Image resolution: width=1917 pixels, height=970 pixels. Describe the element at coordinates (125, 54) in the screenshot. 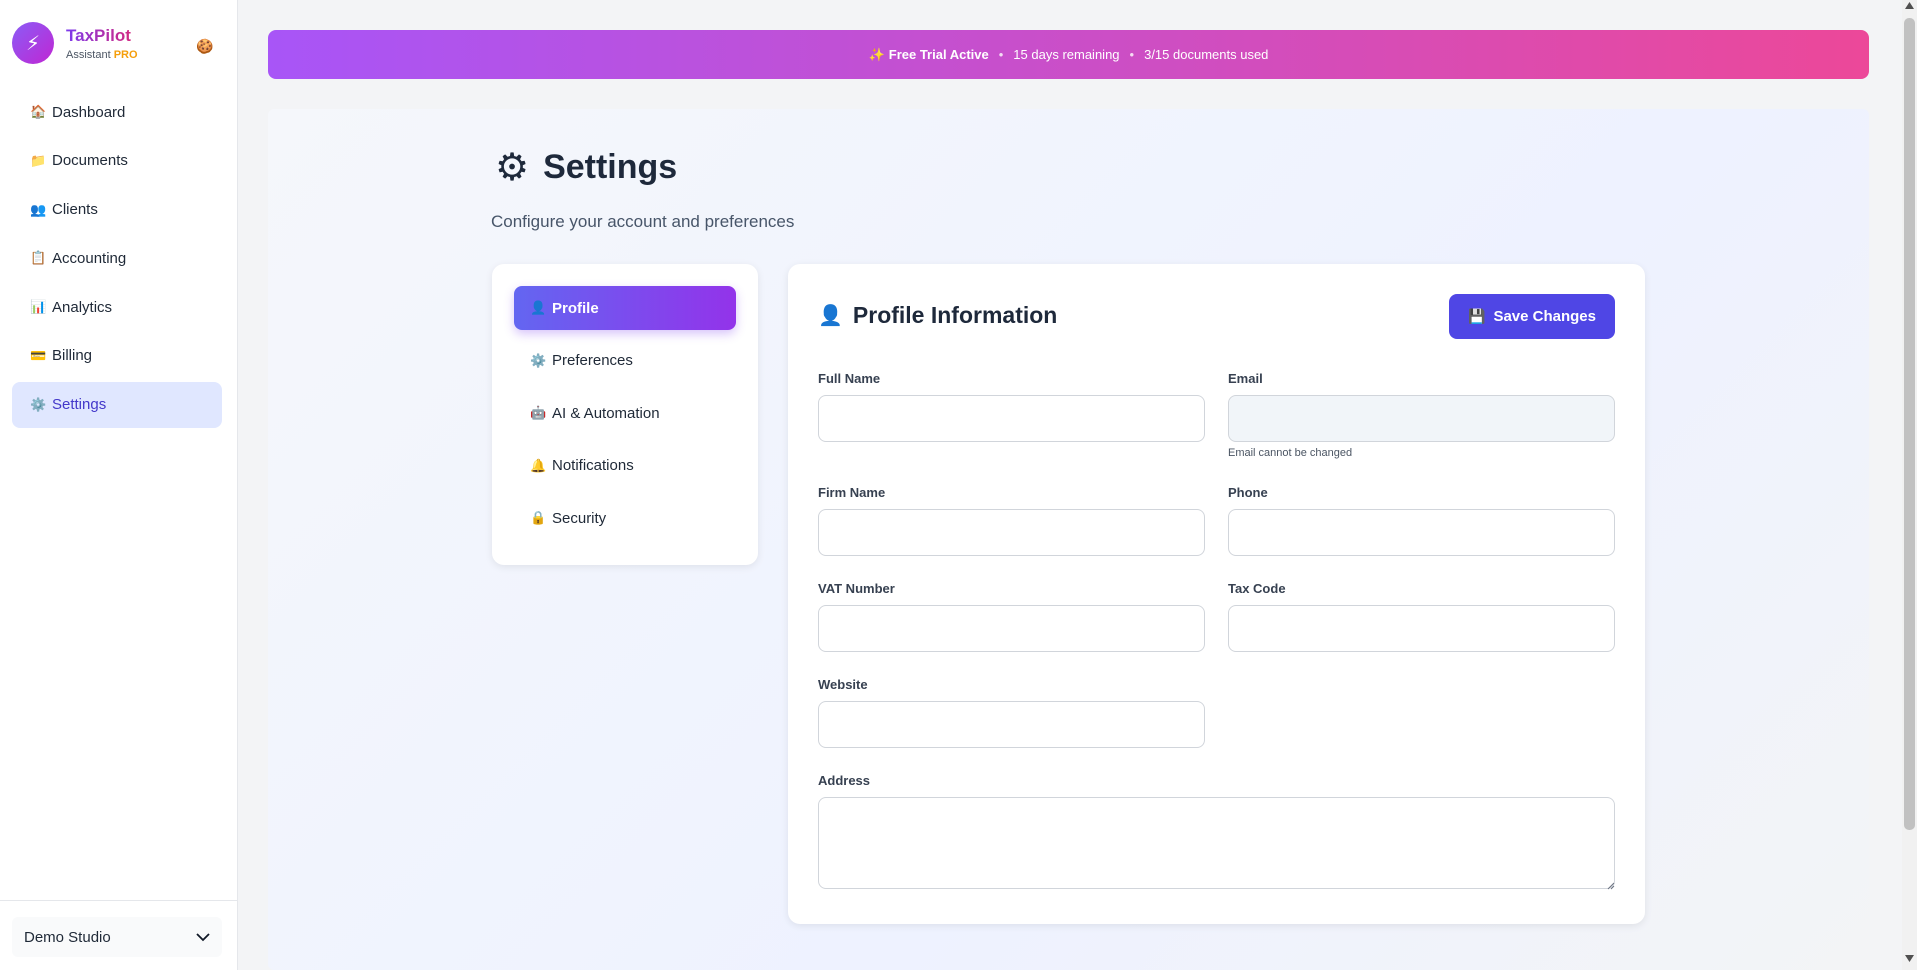

I see `brand-tier-badge: PRO` at that location.